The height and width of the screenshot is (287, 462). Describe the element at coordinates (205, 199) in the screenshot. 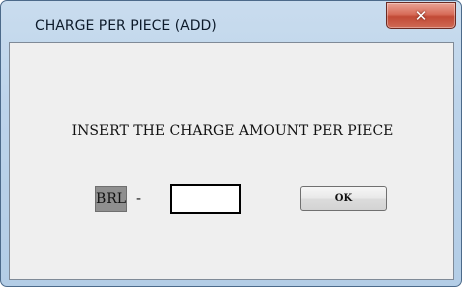

I see `amount-input` at that location.